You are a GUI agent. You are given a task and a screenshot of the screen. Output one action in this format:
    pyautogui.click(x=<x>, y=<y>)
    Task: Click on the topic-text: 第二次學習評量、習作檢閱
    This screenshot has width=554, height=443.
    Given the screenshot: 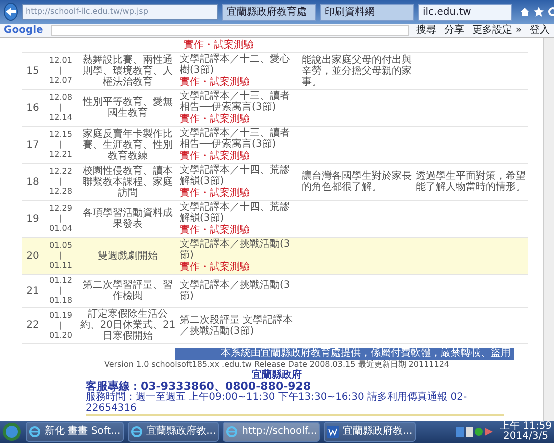 What is the action you would take?
    pyautogui.click(x=128, y=291)
    